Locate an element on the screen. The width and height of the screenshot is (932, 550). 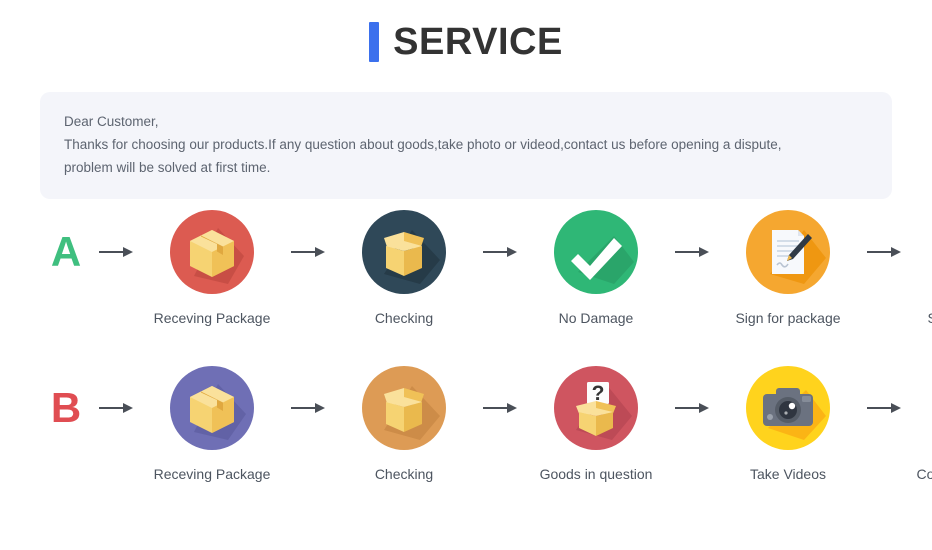
notice-line-3: problem will be solved at first time. is located at coordinates (167, 167).